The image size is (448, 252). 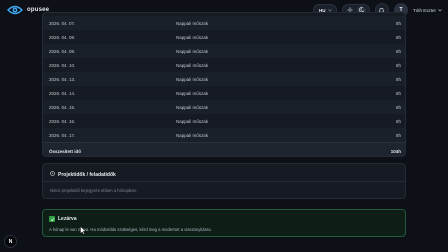 I want to click on row-date: 2026. 04. 10., so click(x=62, y=65).